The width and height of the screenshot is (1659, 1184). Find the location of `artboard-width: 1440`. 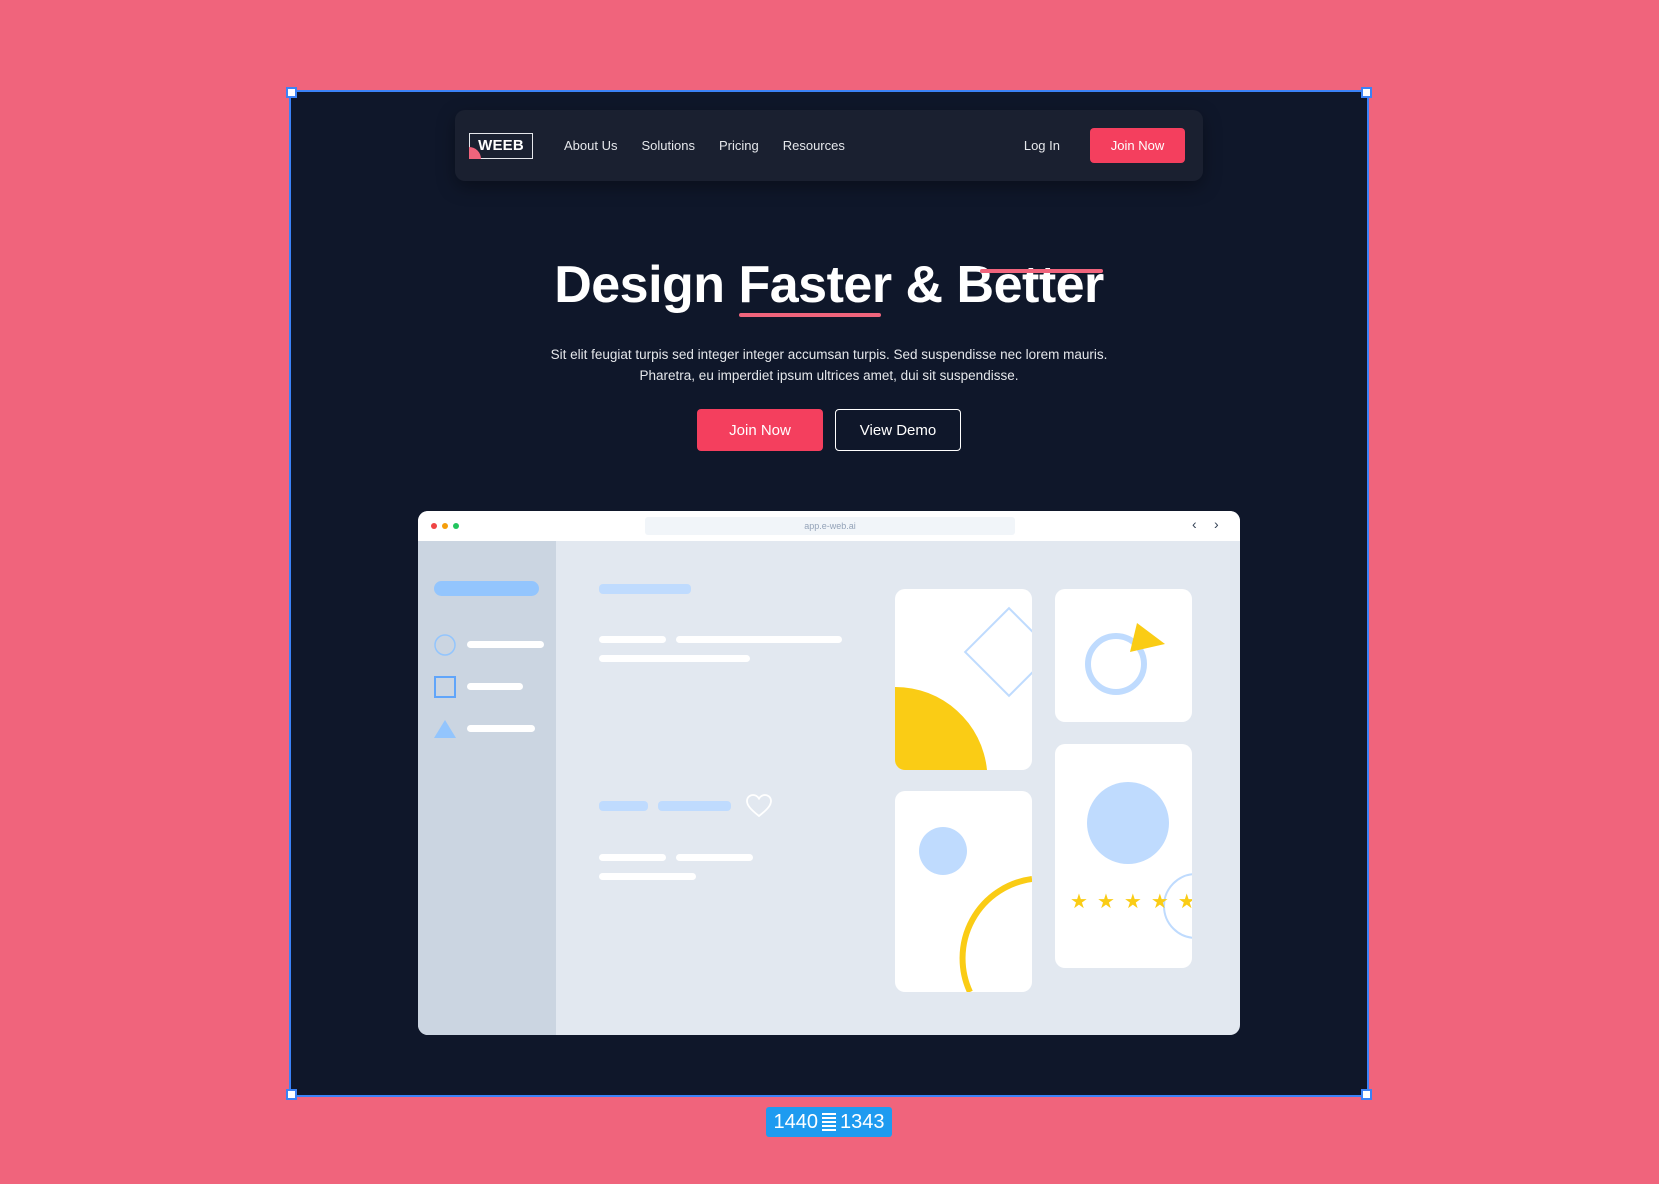

artboard-width: 1440 is located at coordinates (796, 1121).